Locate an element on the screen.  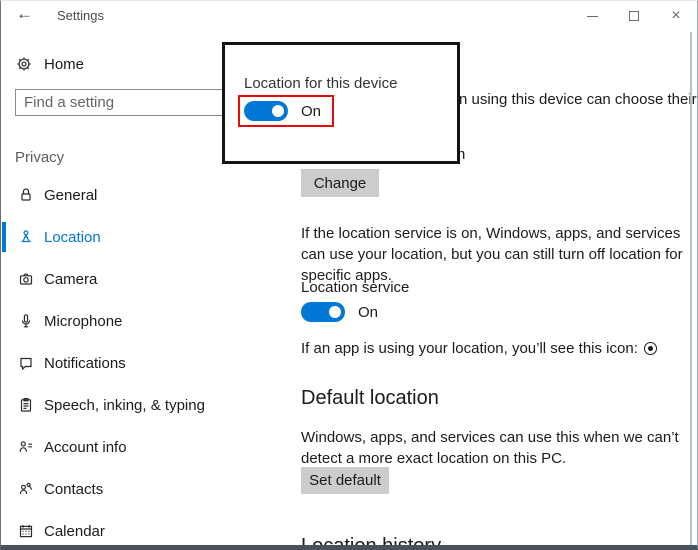
location-in-use-icon is located at coordinates (650, 348).